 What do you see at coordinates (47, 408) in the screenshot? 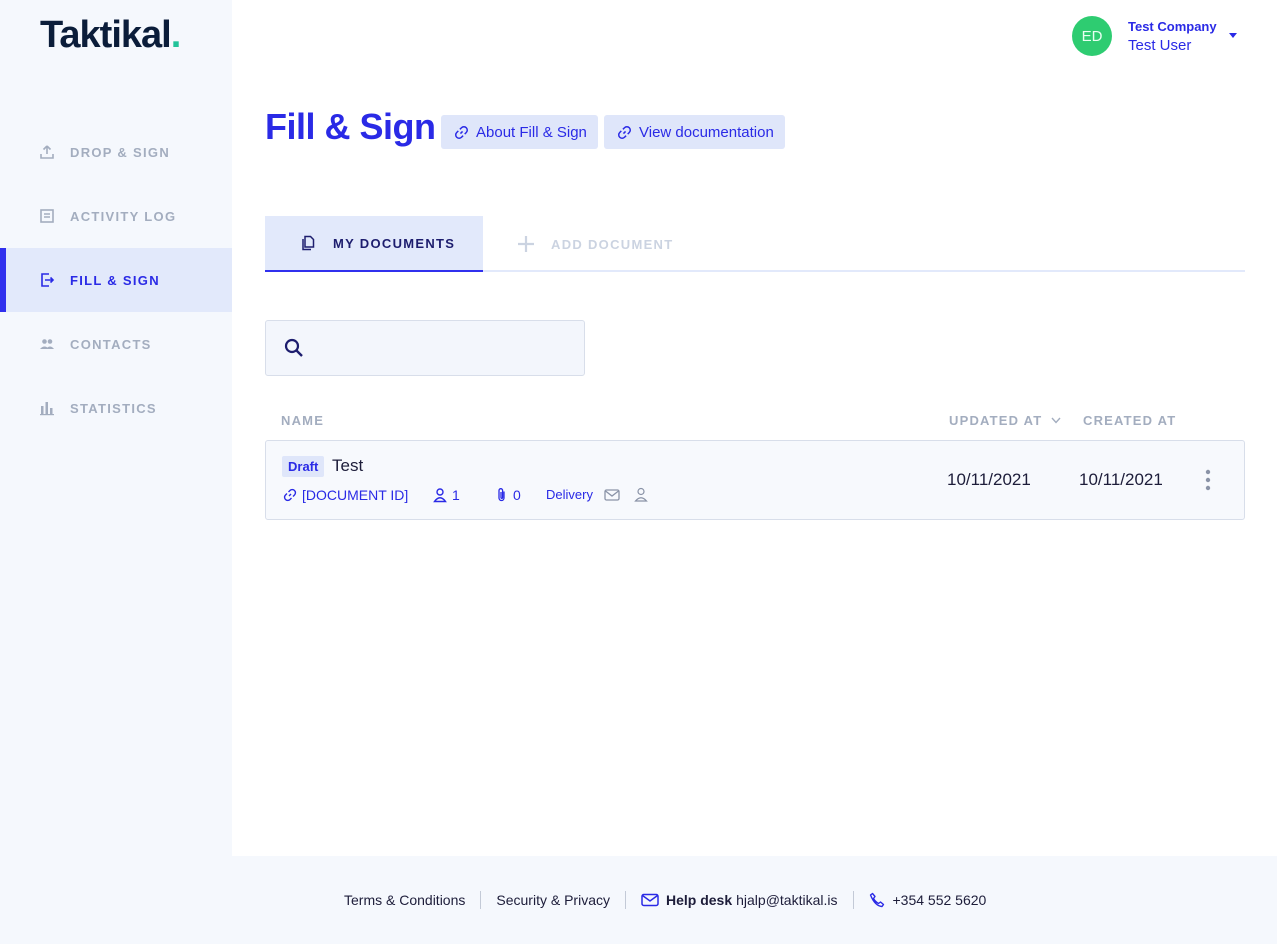
I see `bar-chart-icon` at bounding box center [47, 408].